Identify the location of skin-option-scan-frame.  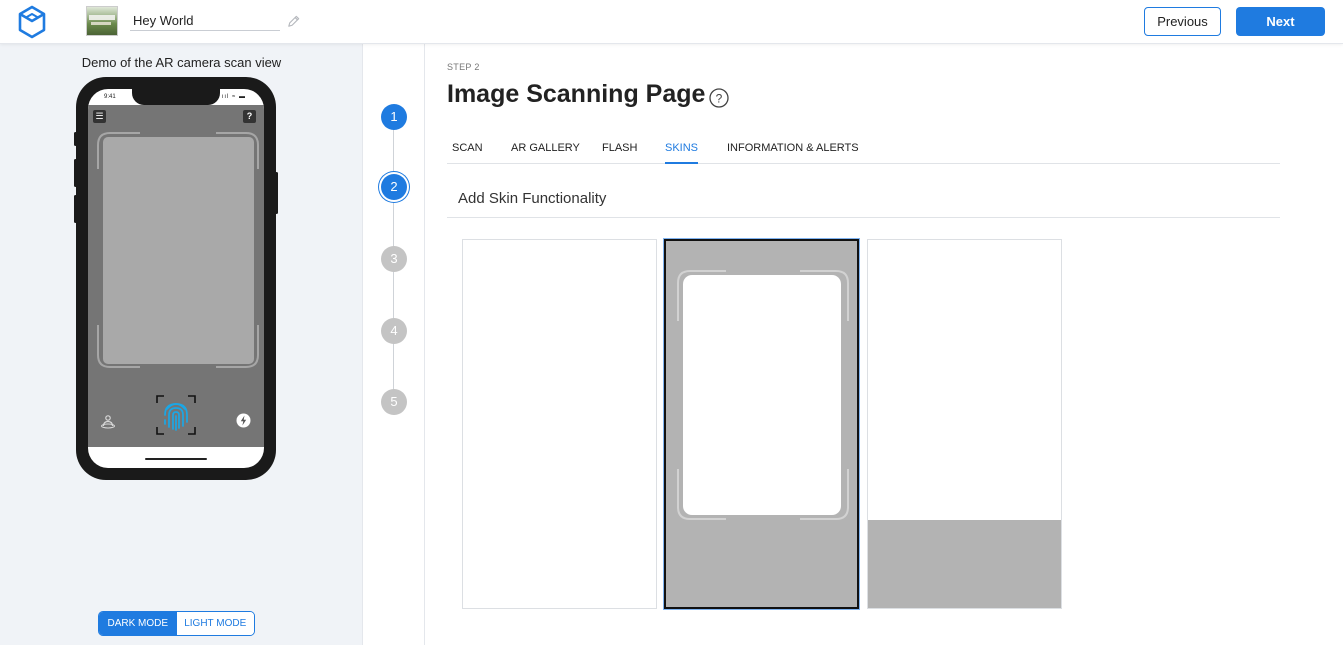
(761, 424).